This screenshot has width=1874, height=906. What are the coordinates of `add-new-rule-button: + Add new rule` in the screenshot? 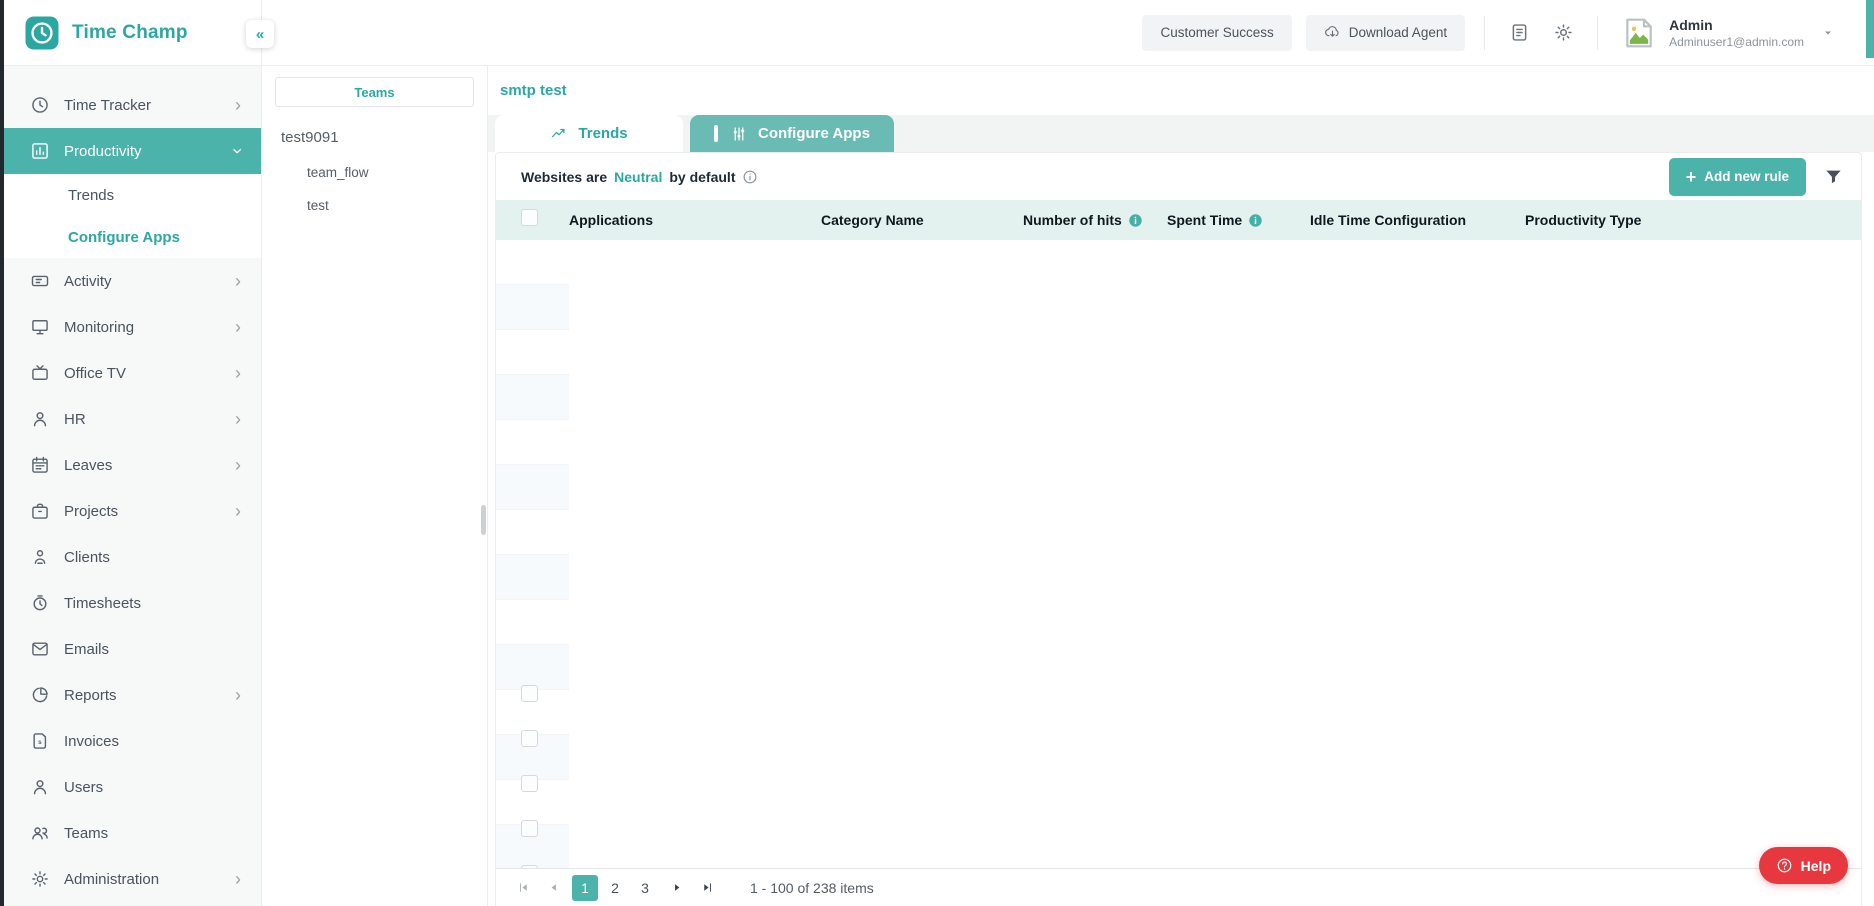 It's located at (1737, 176).